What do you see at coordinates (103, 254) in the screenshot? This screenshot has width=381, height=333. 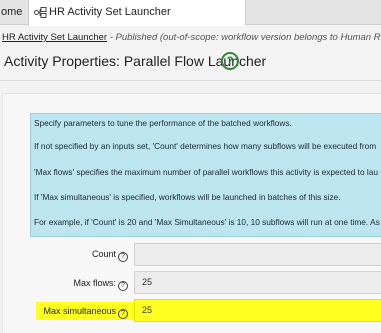 I see `count-label-text: Count` at bounding box center [103, 254].